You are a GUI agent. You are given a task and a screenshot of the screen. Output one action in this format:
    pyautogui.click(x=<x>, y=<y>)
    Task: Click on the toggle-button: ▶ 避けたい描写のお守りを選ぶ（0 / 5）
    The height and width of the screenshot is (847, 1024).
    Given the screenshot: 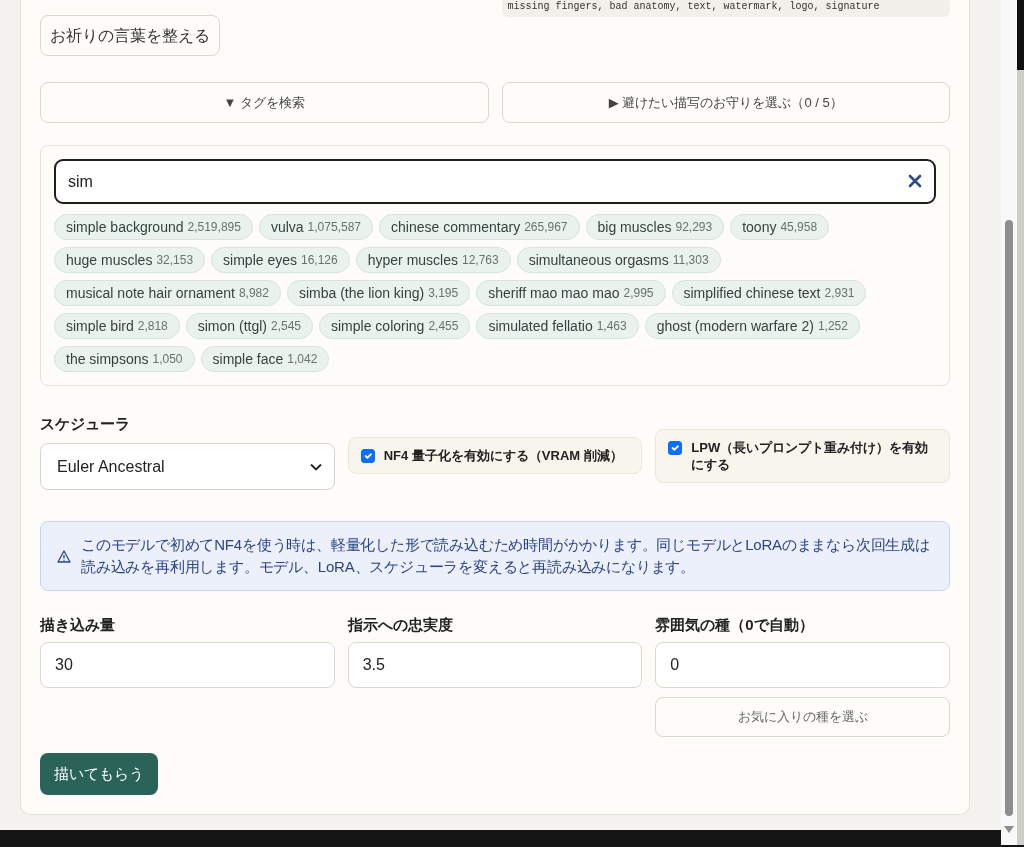 What is the action you would take?
    pyautogui.click(x=725, y=102)
    